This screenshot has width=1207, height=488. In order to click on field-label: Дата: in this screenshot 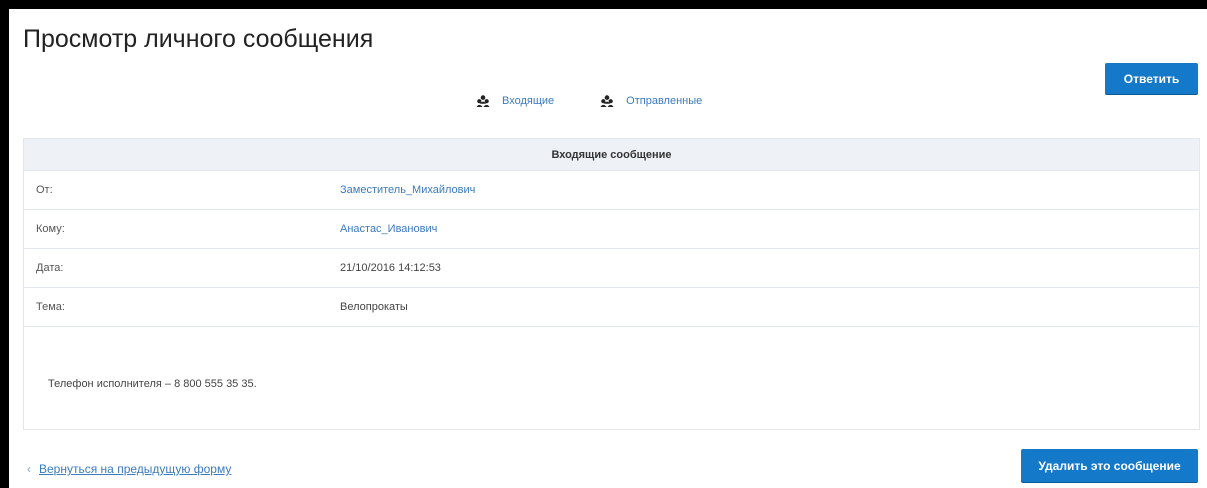, I will do `click(50, 268)`.